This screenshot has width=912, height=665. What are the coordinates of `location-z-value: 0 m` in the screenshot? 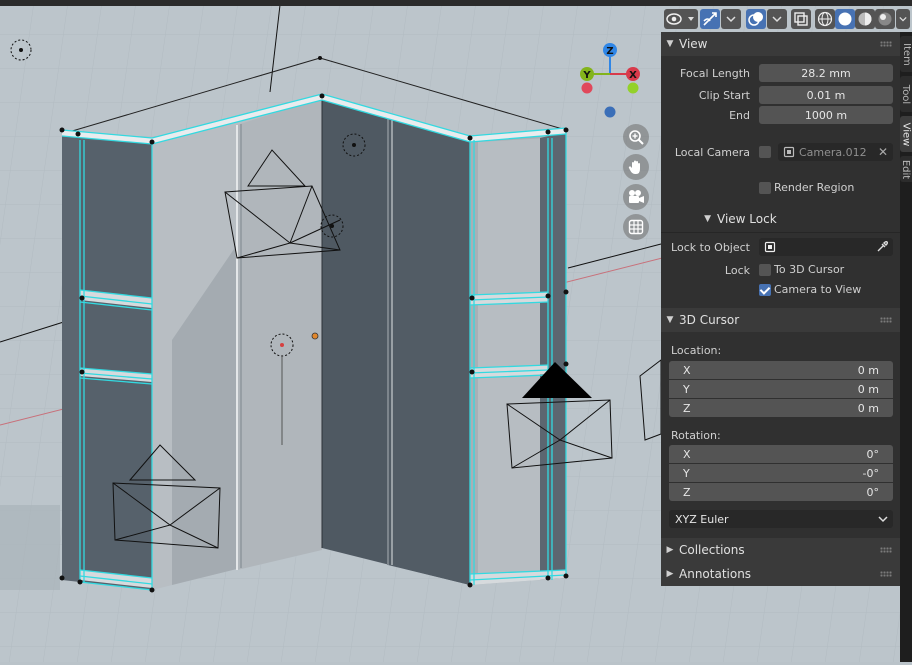 It's located at (868, 408).